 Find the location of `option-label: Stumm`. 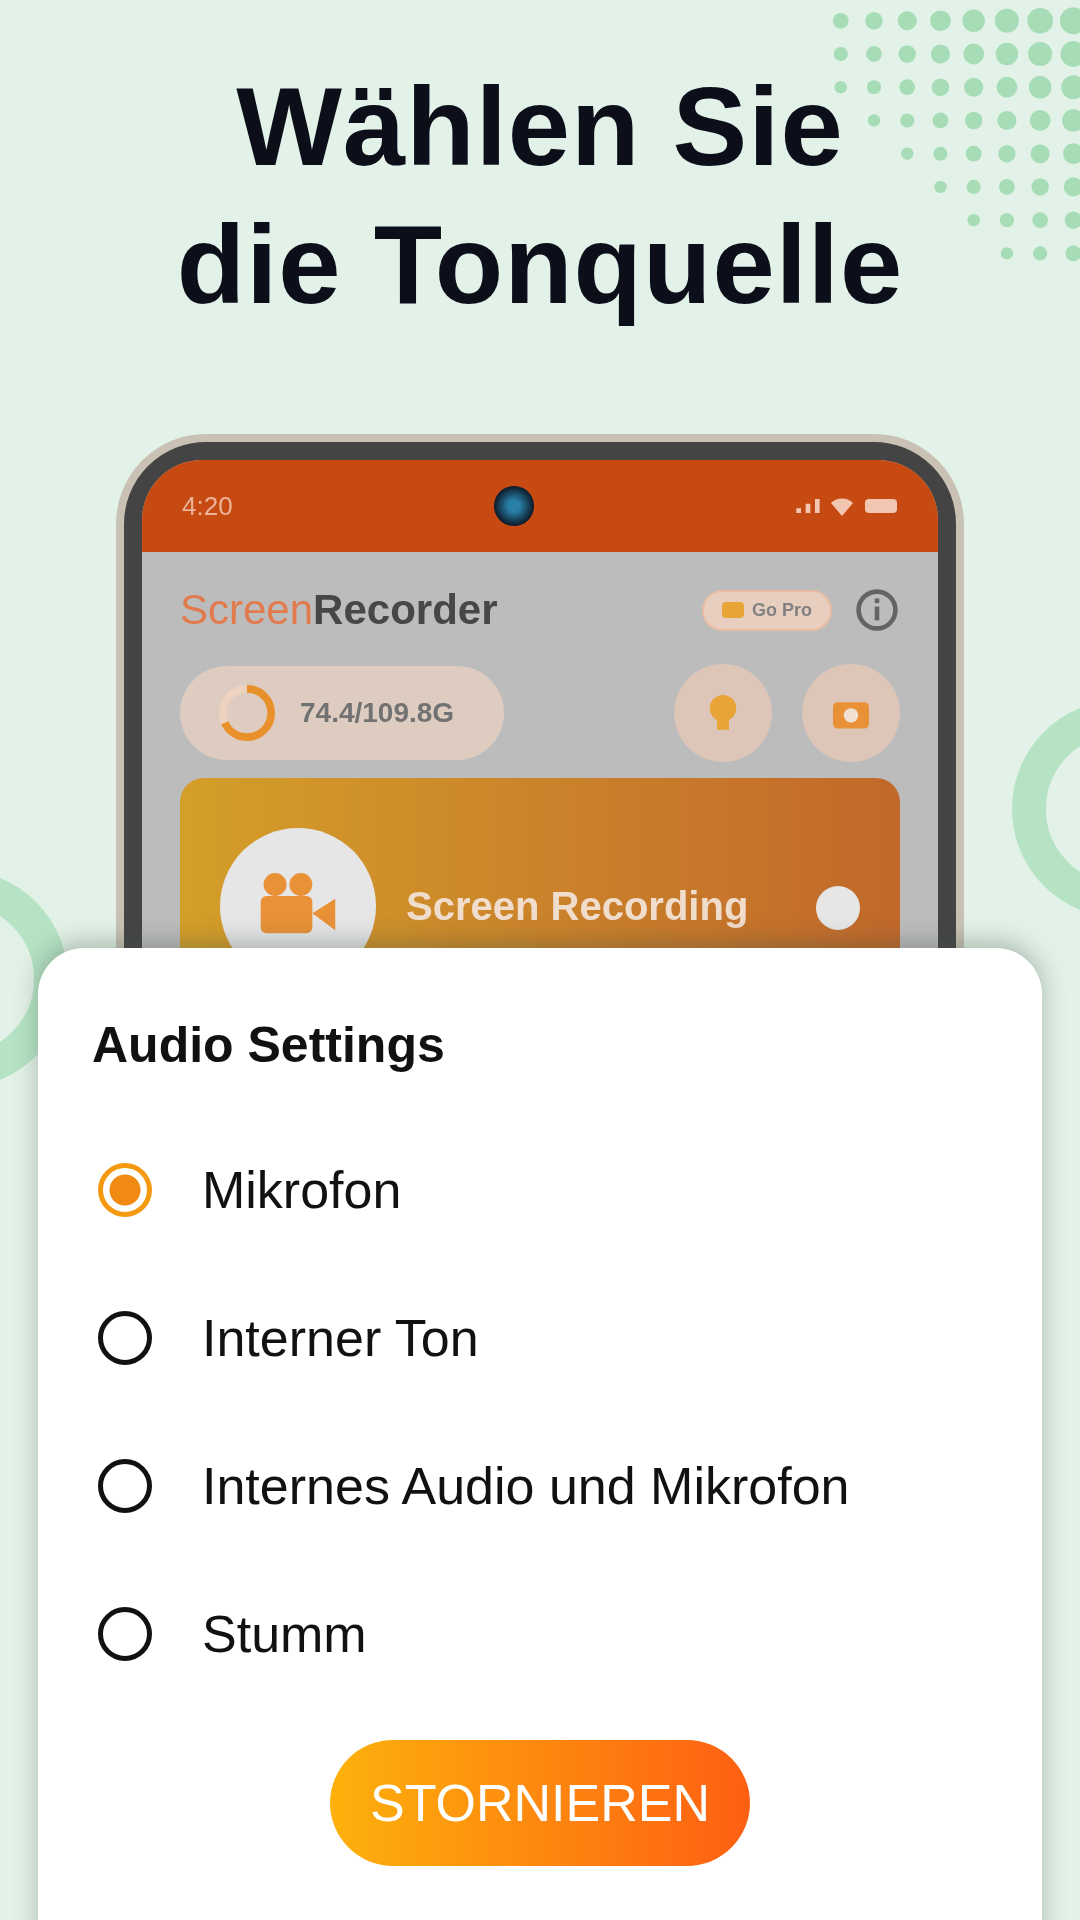

option-label: Stumm is located at coordinates (284, 1634).